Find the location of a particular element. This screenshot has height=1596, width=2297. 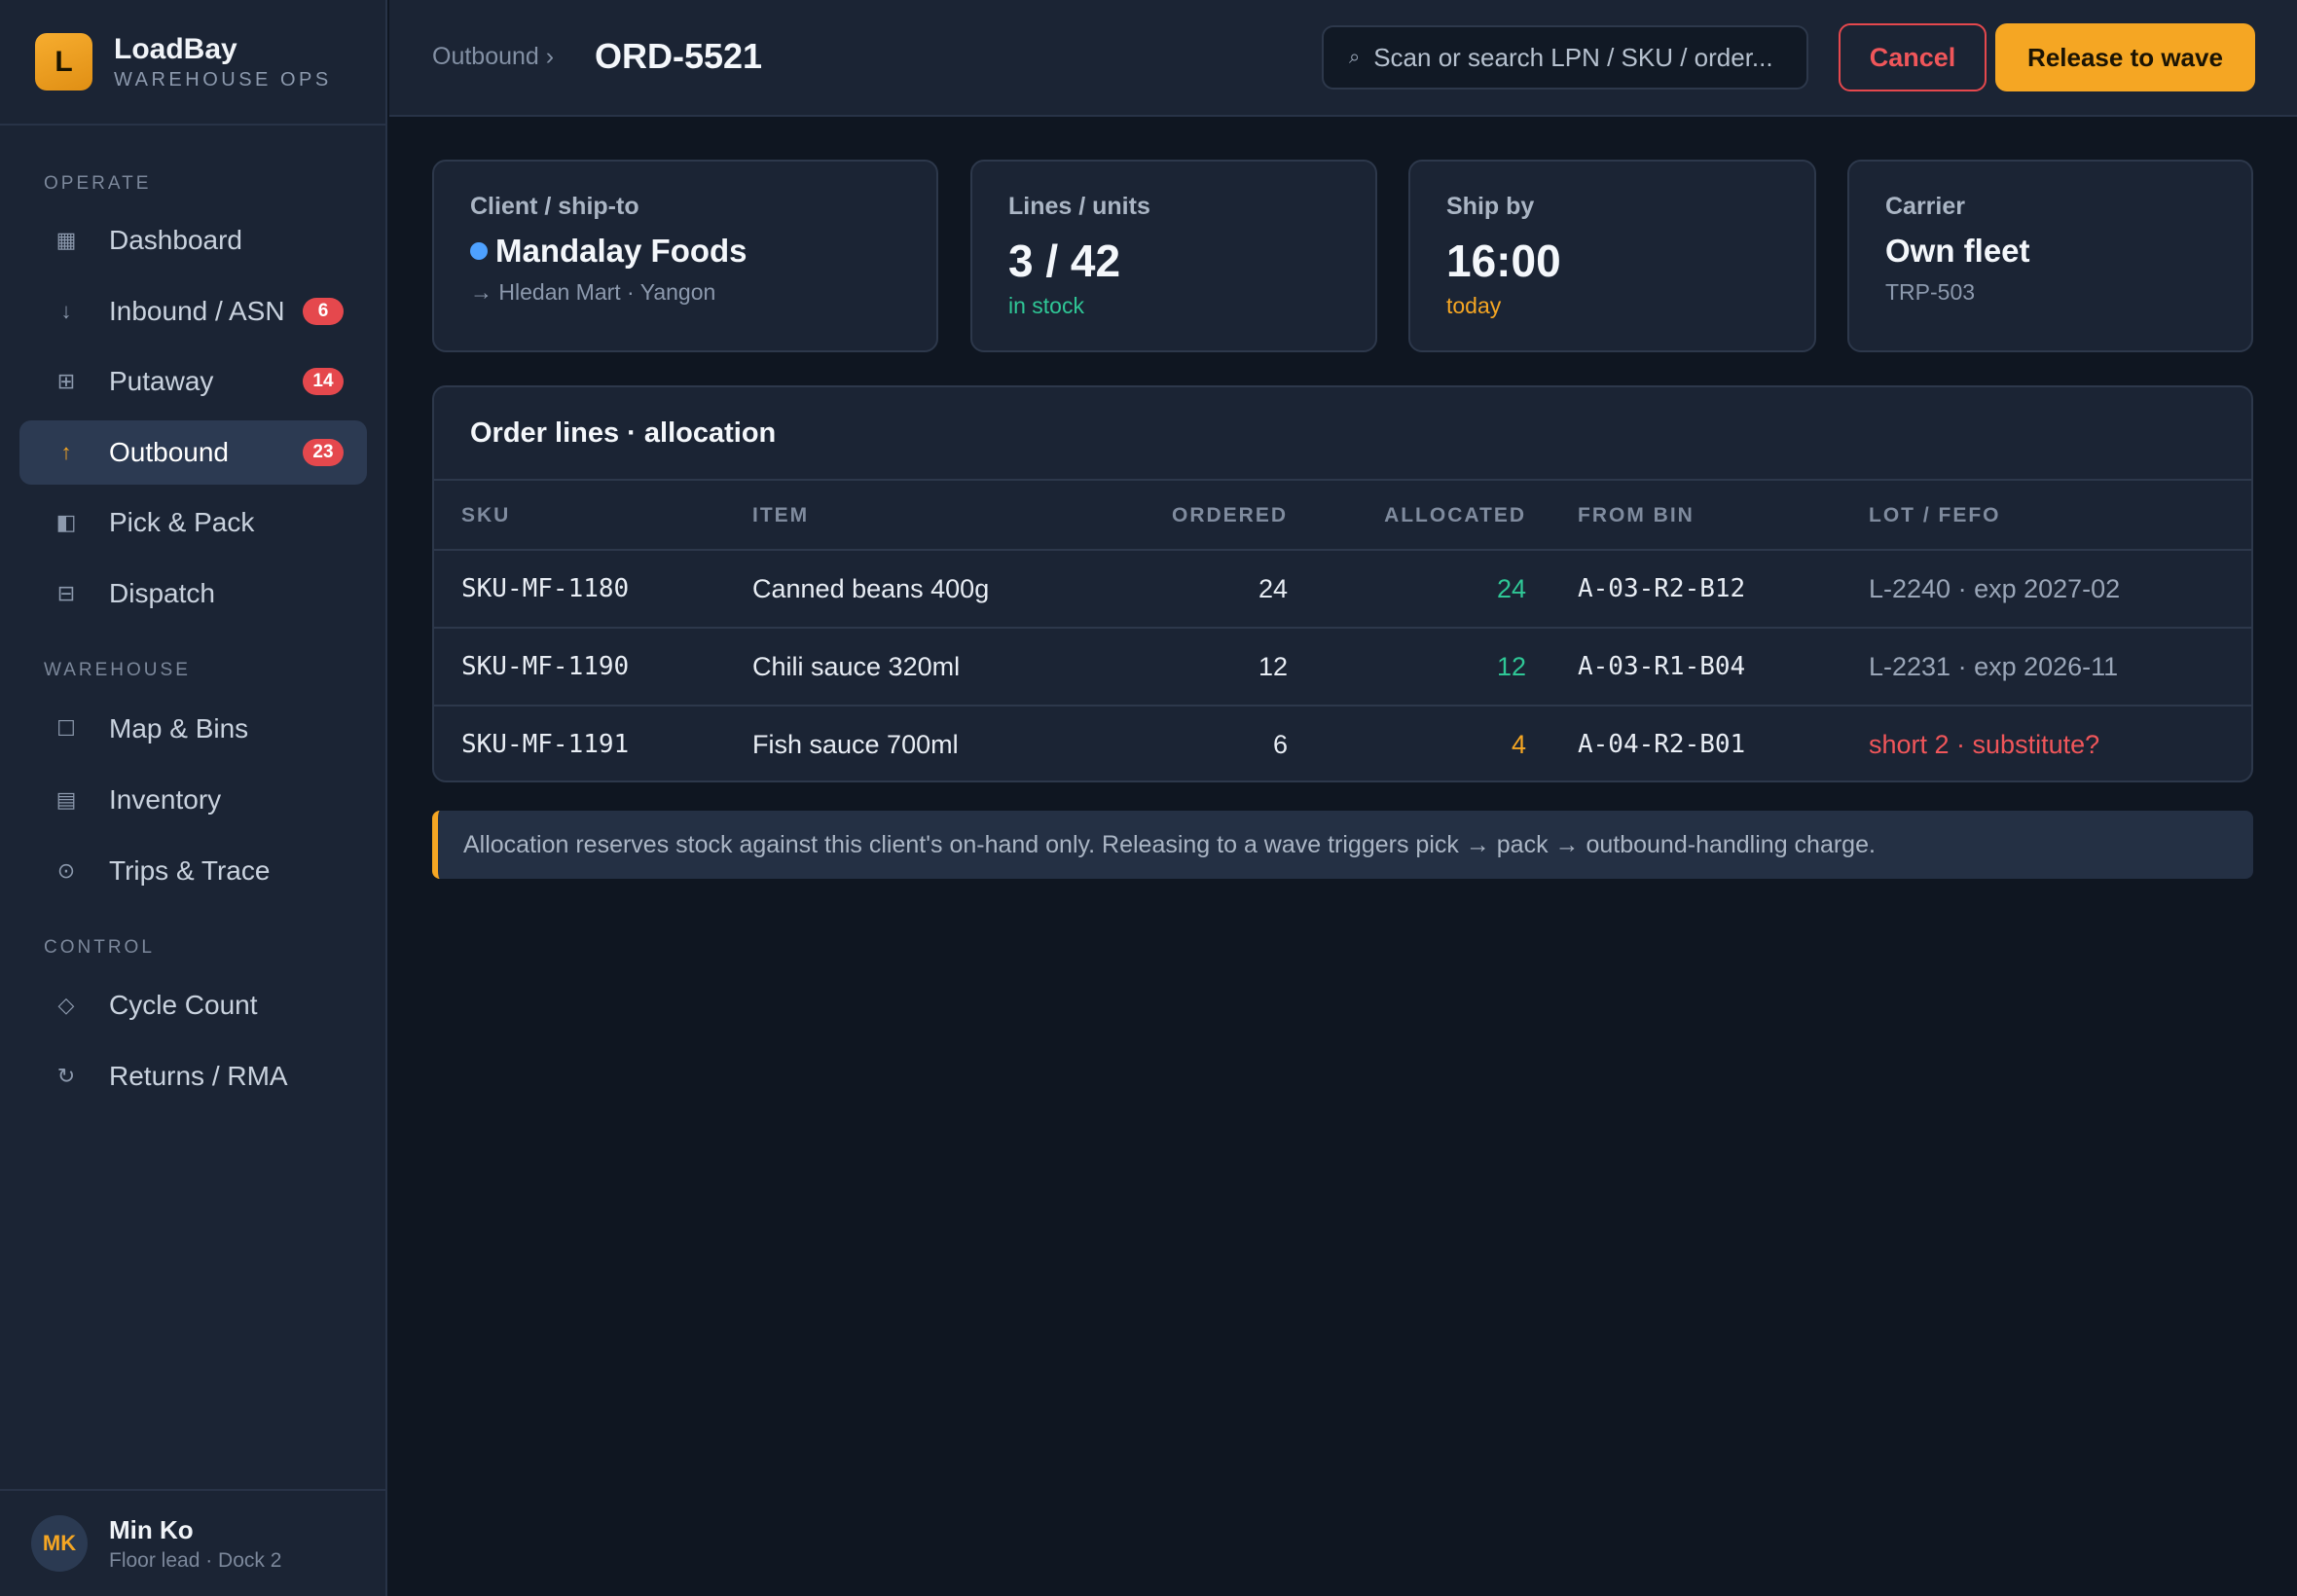

lot-cell: L-2231 · exp 2026-11 is located at coordinates (1994, 666).